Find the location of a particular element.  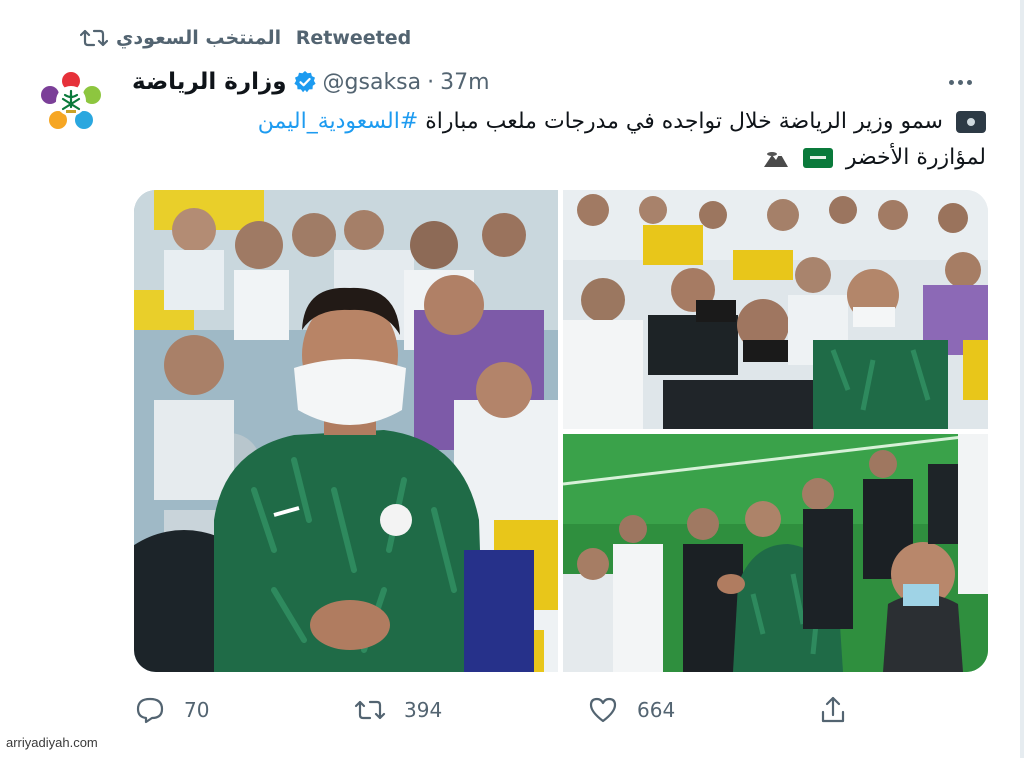

standing-fans-photo is located at coordinates (775, 553).